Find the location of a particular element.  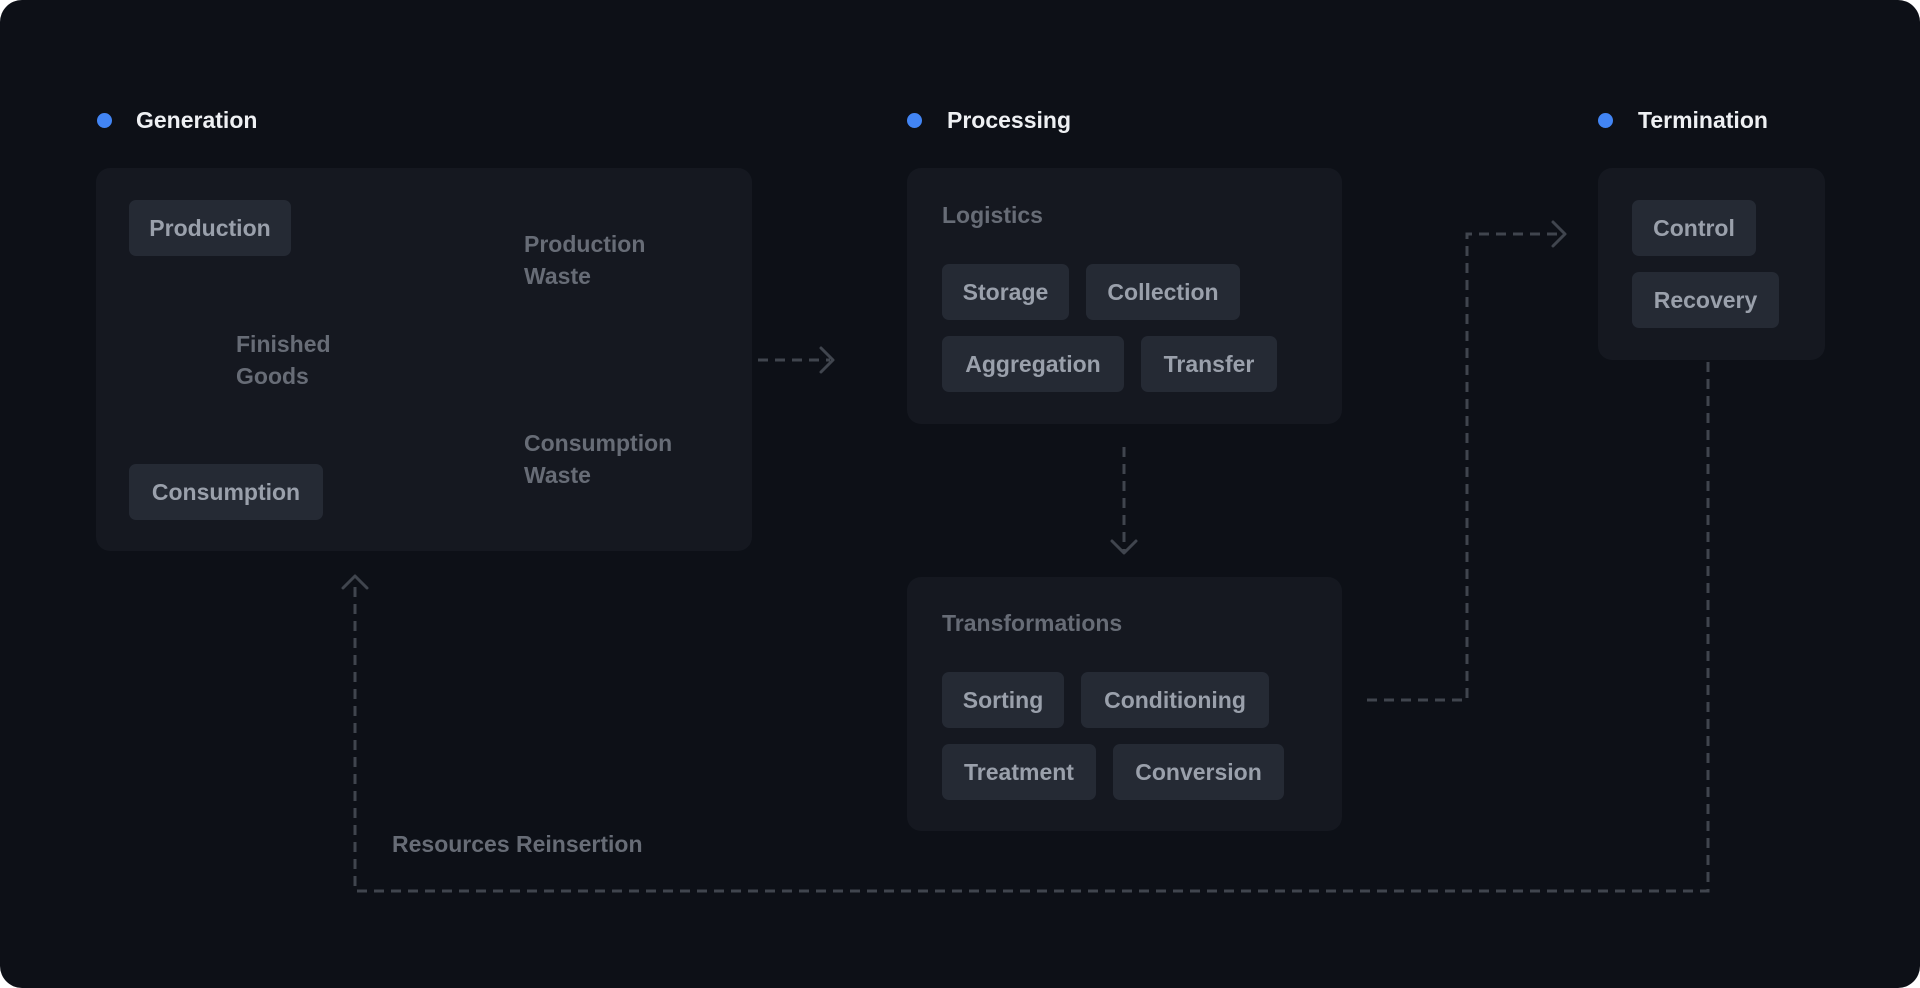

node-transfer: Transfer is located at coordinates (1209, 364).